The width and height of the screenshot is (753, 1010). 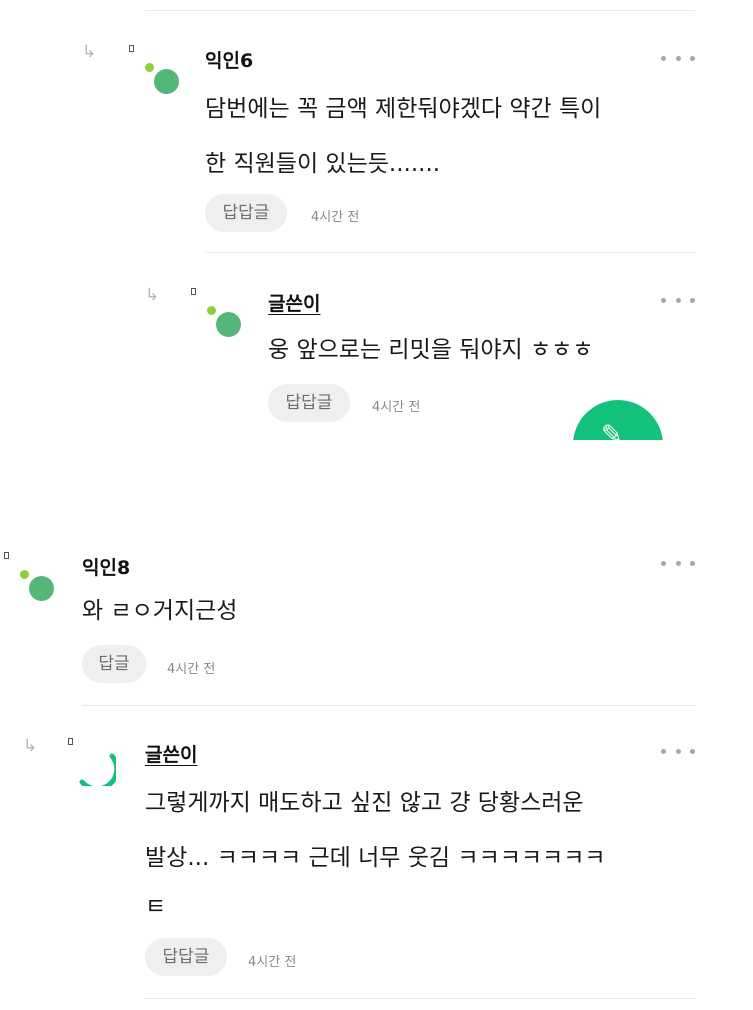 I want to click on reply-text-line: ㅌ, so click(x=156, y=907).